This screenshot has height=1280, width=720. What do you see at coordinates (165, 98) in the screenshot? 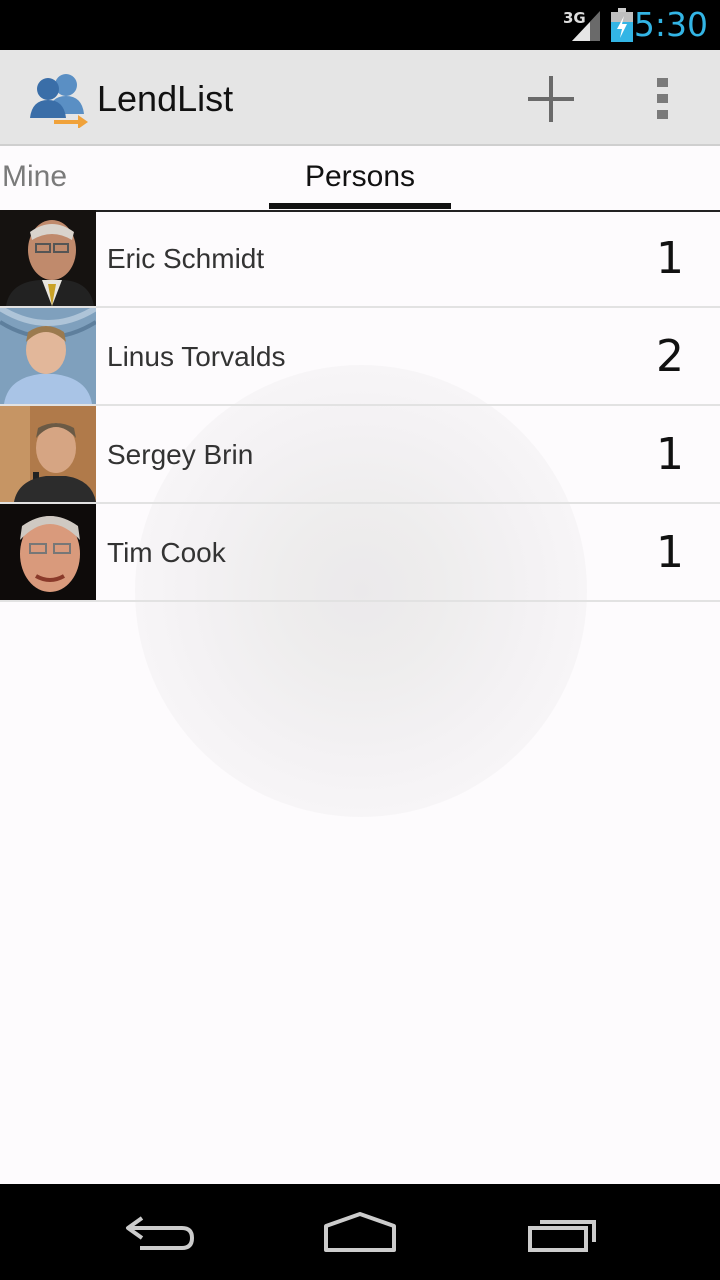
I see `app-title: LendList` at bounding box center [165, 98].